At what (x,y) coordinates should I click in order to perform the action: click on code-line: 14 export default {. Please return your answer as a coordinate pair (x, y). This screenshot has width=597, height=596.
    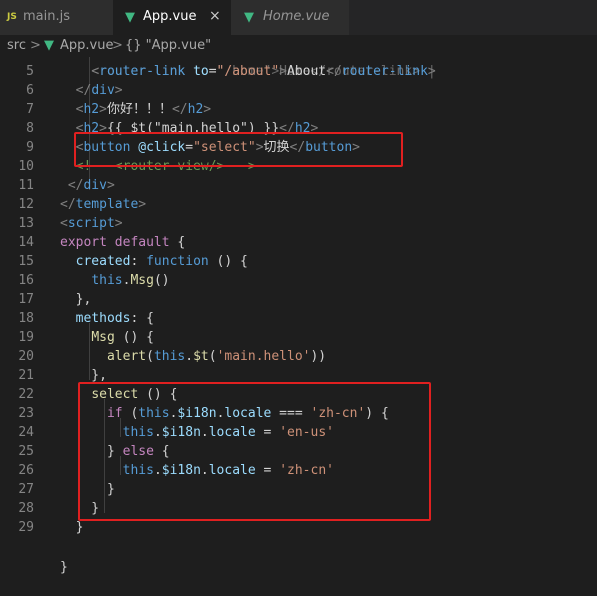
    Looking at the image, I should click on (298, 242).